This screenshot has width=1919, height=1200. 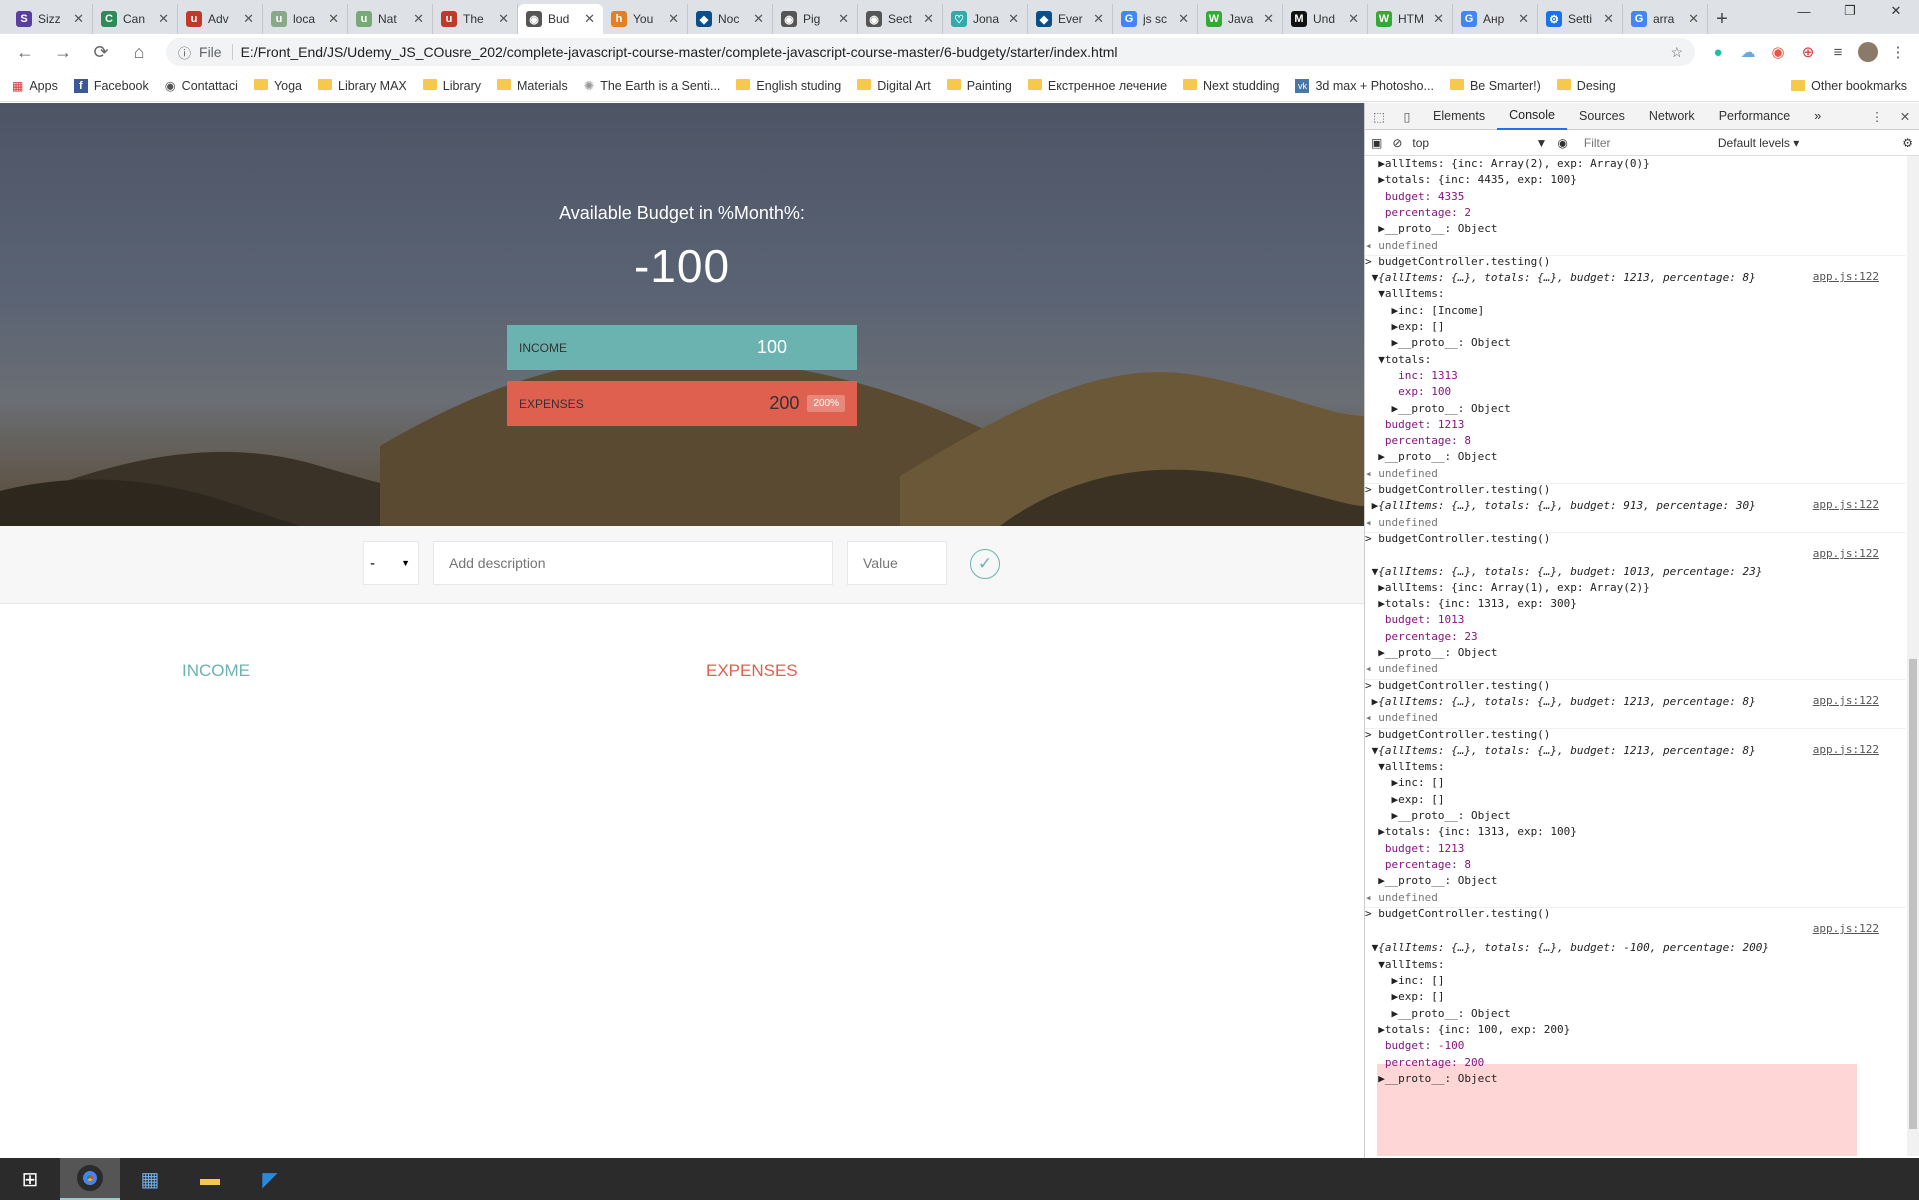 What do you see at coordinates (50, 19) in the screenshot?
I see `browser-tab: S Sizz ✕` at bounding box center [50, 19].